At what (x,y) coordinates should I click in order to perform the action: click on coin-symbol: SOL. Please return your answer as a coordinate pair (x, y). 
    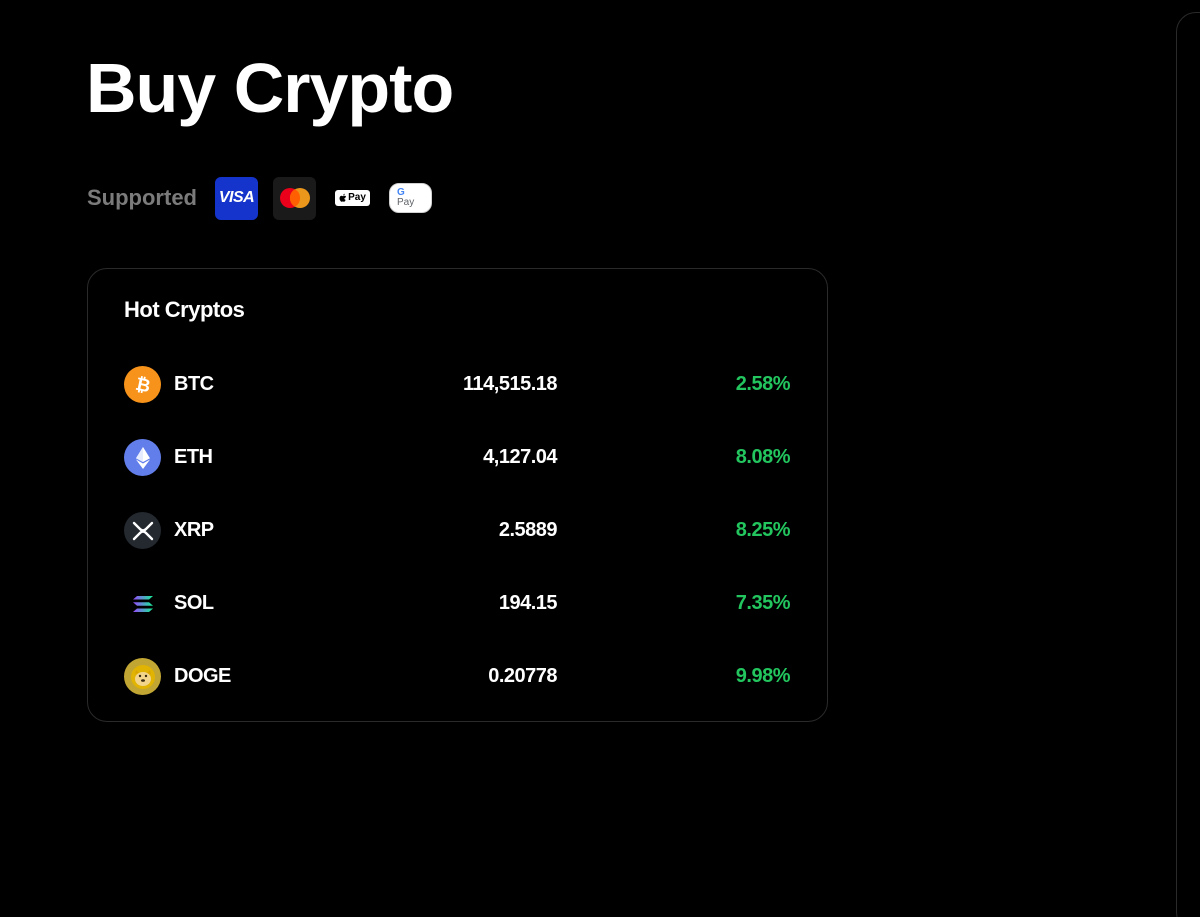
    Looking at the image, I should click on (194, 603).